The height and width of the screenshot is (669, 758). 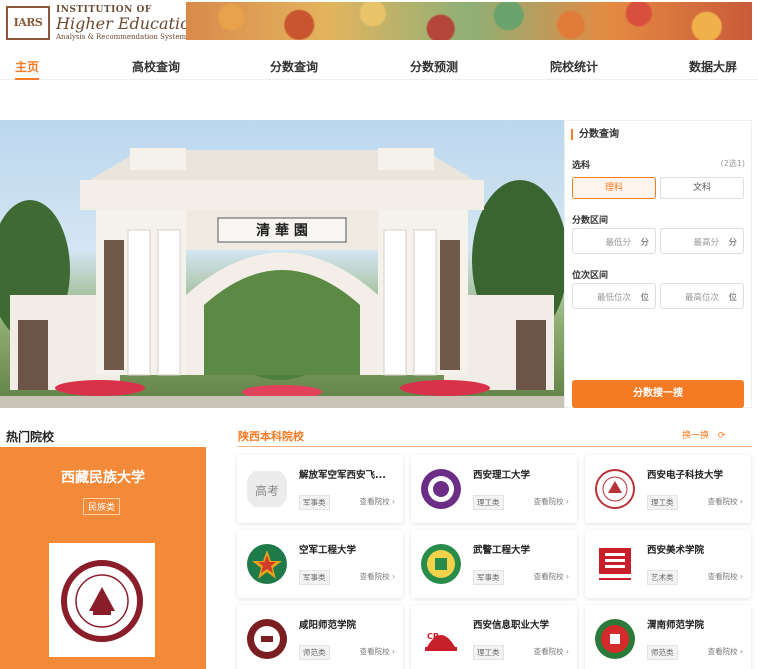 What do you see at coordinates (615, 489) in the screenshot?
I see `xidian-logo` at bounding box center [615, 489].